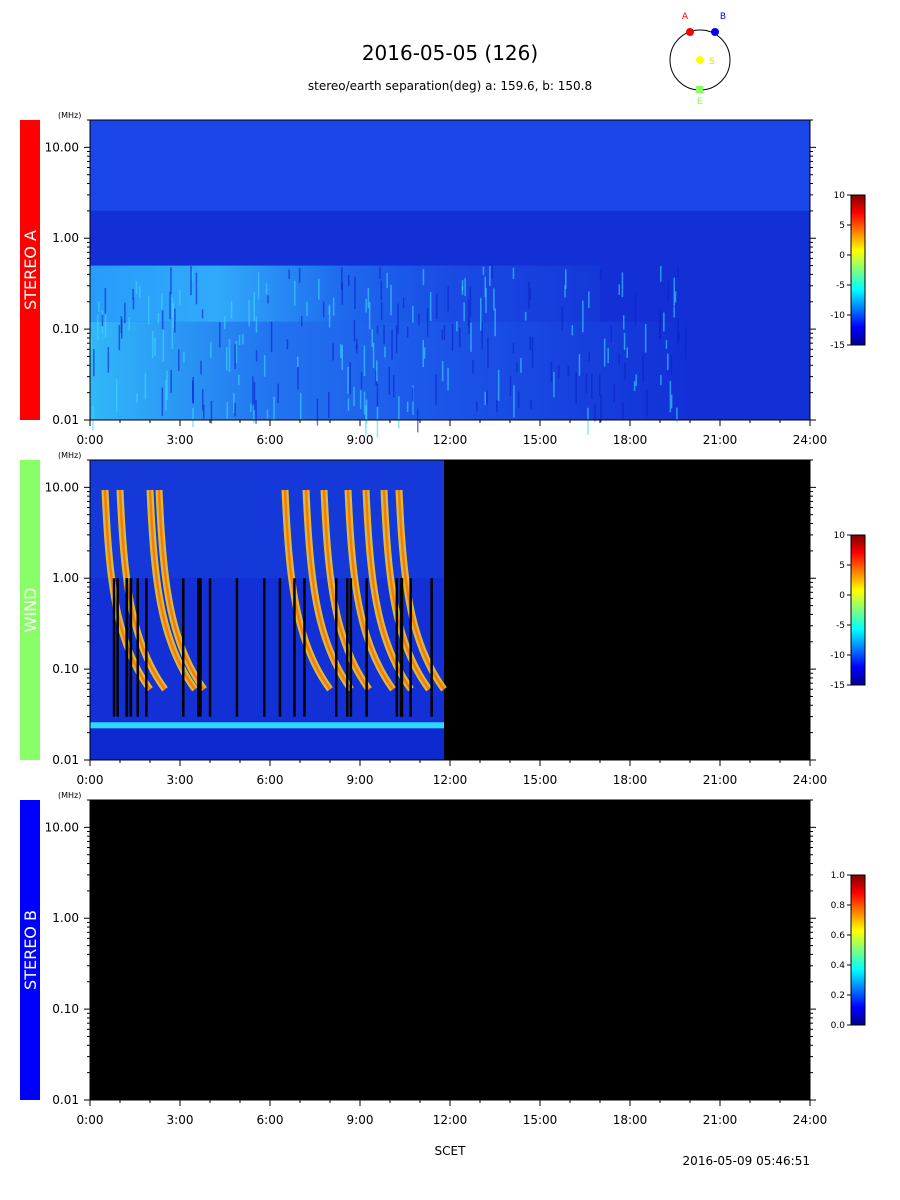 The width and height of the screenshot is (900, 1200). I want to click on stereo-a-marker, so click(690, 32).